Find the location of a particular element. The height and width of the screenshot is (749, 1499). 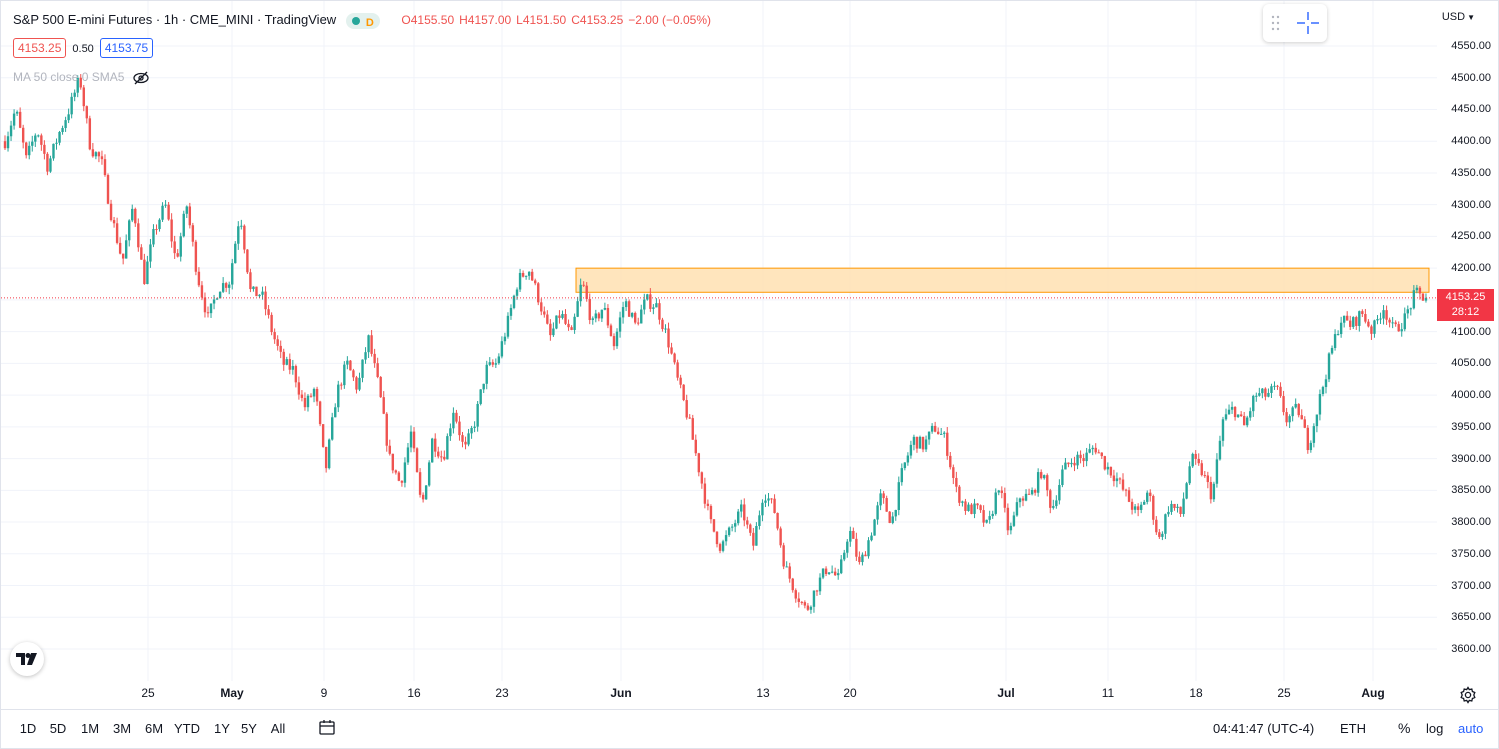

range-button-1d: 1D is located at coordinates (28, 728).